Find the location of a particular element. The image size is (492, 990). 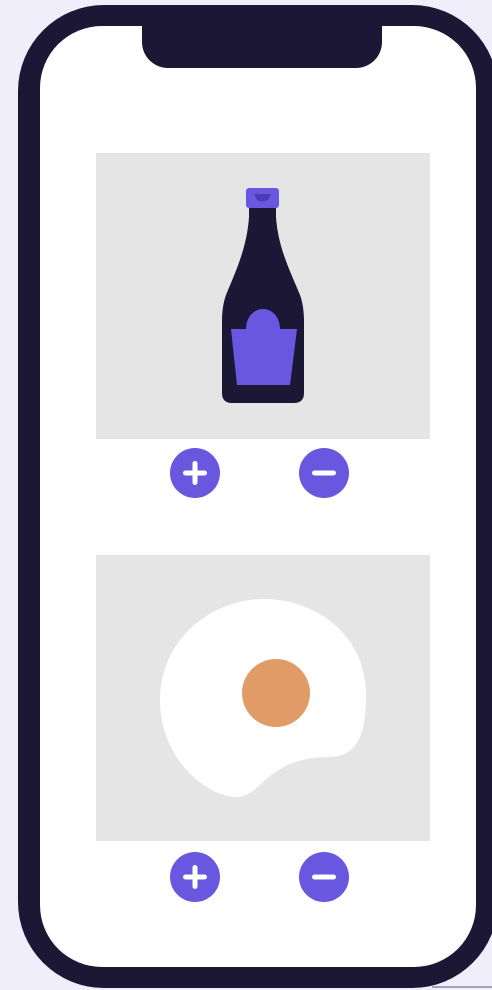

fried-egg-icon is located at coordinates (263, 698).